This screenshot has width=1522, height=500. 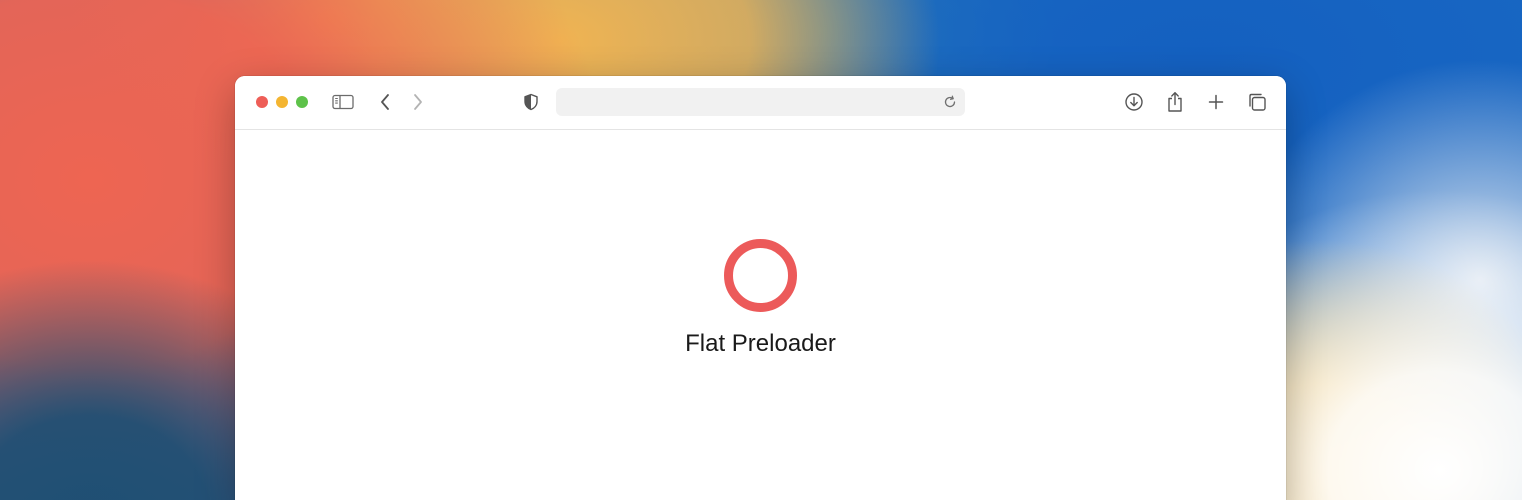 I want to click on chevron-right-icon, so click(x=418, y=102).